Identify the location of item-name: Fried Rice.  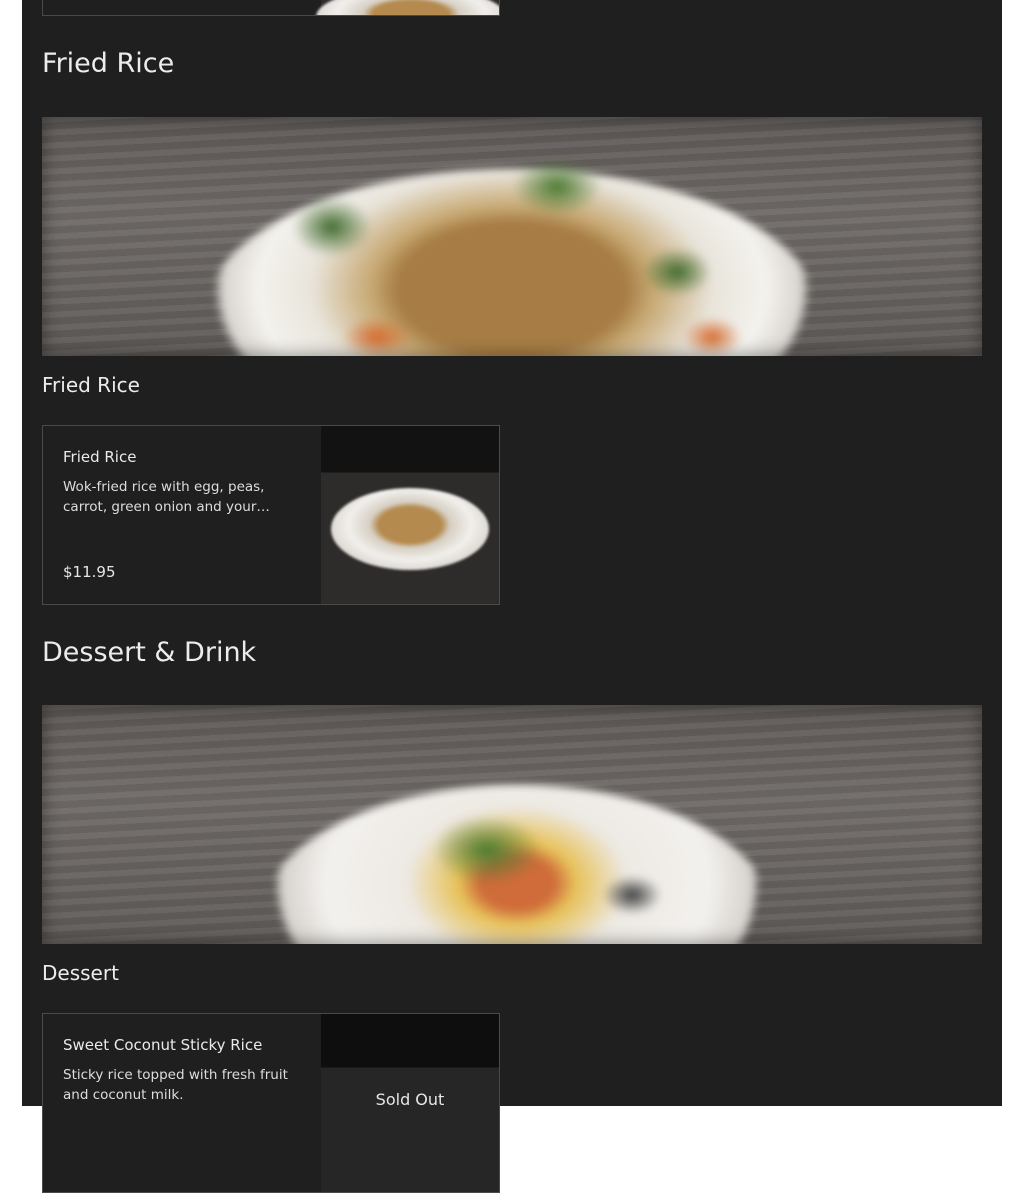
(100, 457).